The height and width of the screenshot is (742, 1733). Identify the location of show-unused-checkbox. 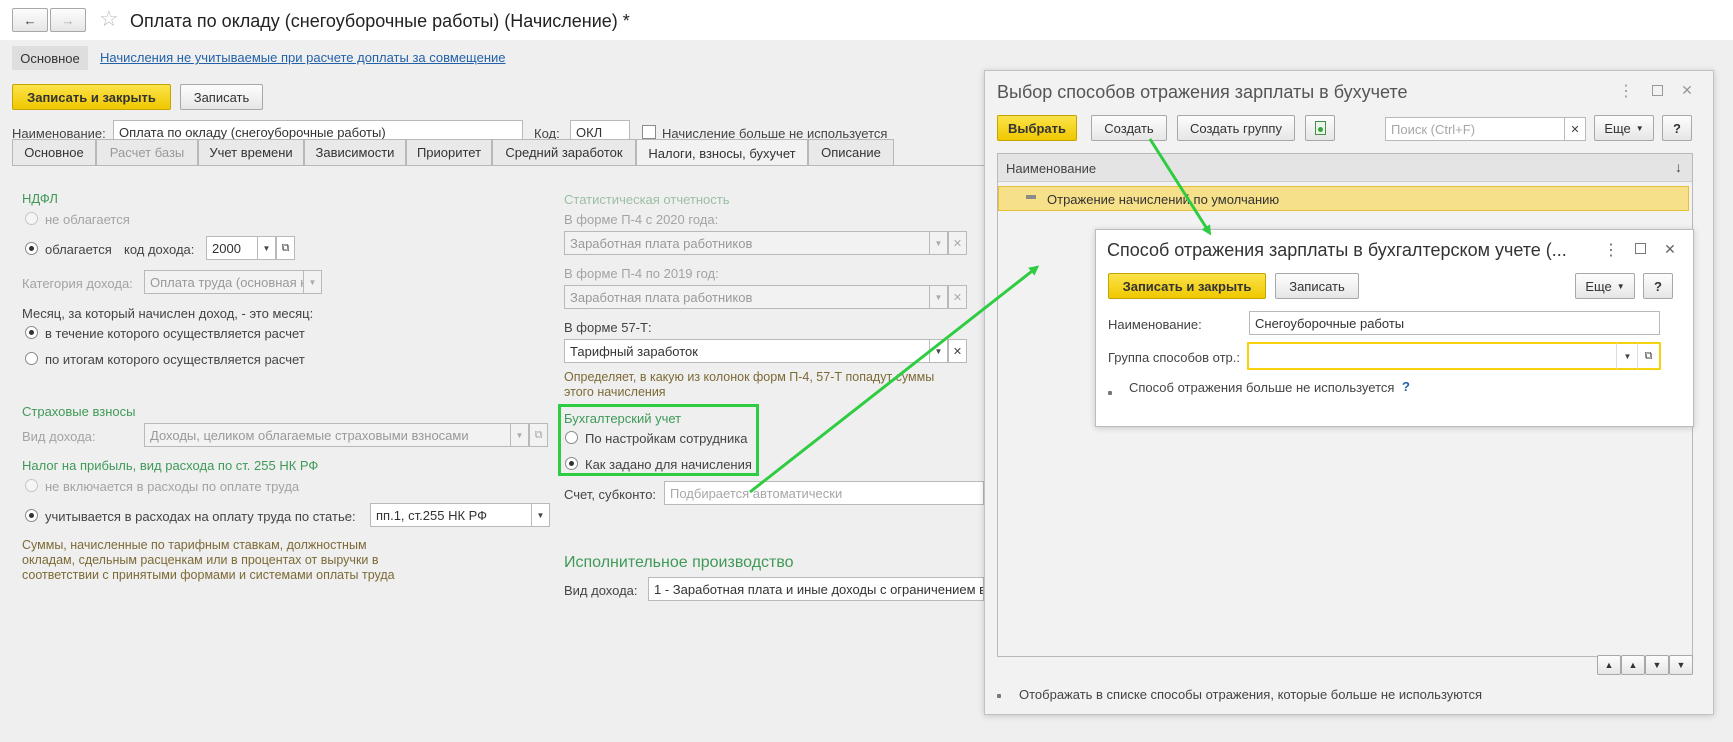
(999, 696).